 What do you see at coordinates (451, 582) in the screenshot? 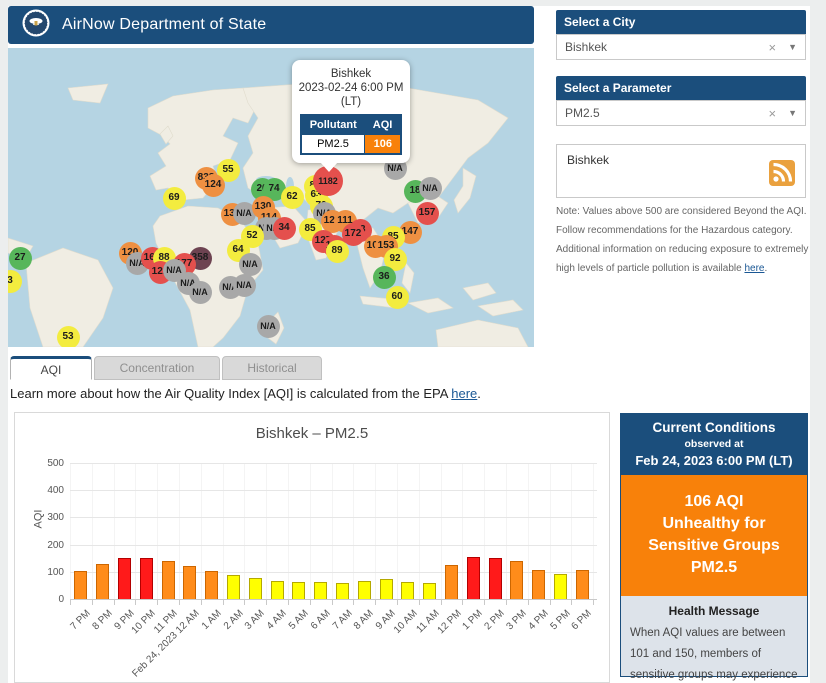
I see `chart-bar-12-pm` at bounding box center [451, 582].